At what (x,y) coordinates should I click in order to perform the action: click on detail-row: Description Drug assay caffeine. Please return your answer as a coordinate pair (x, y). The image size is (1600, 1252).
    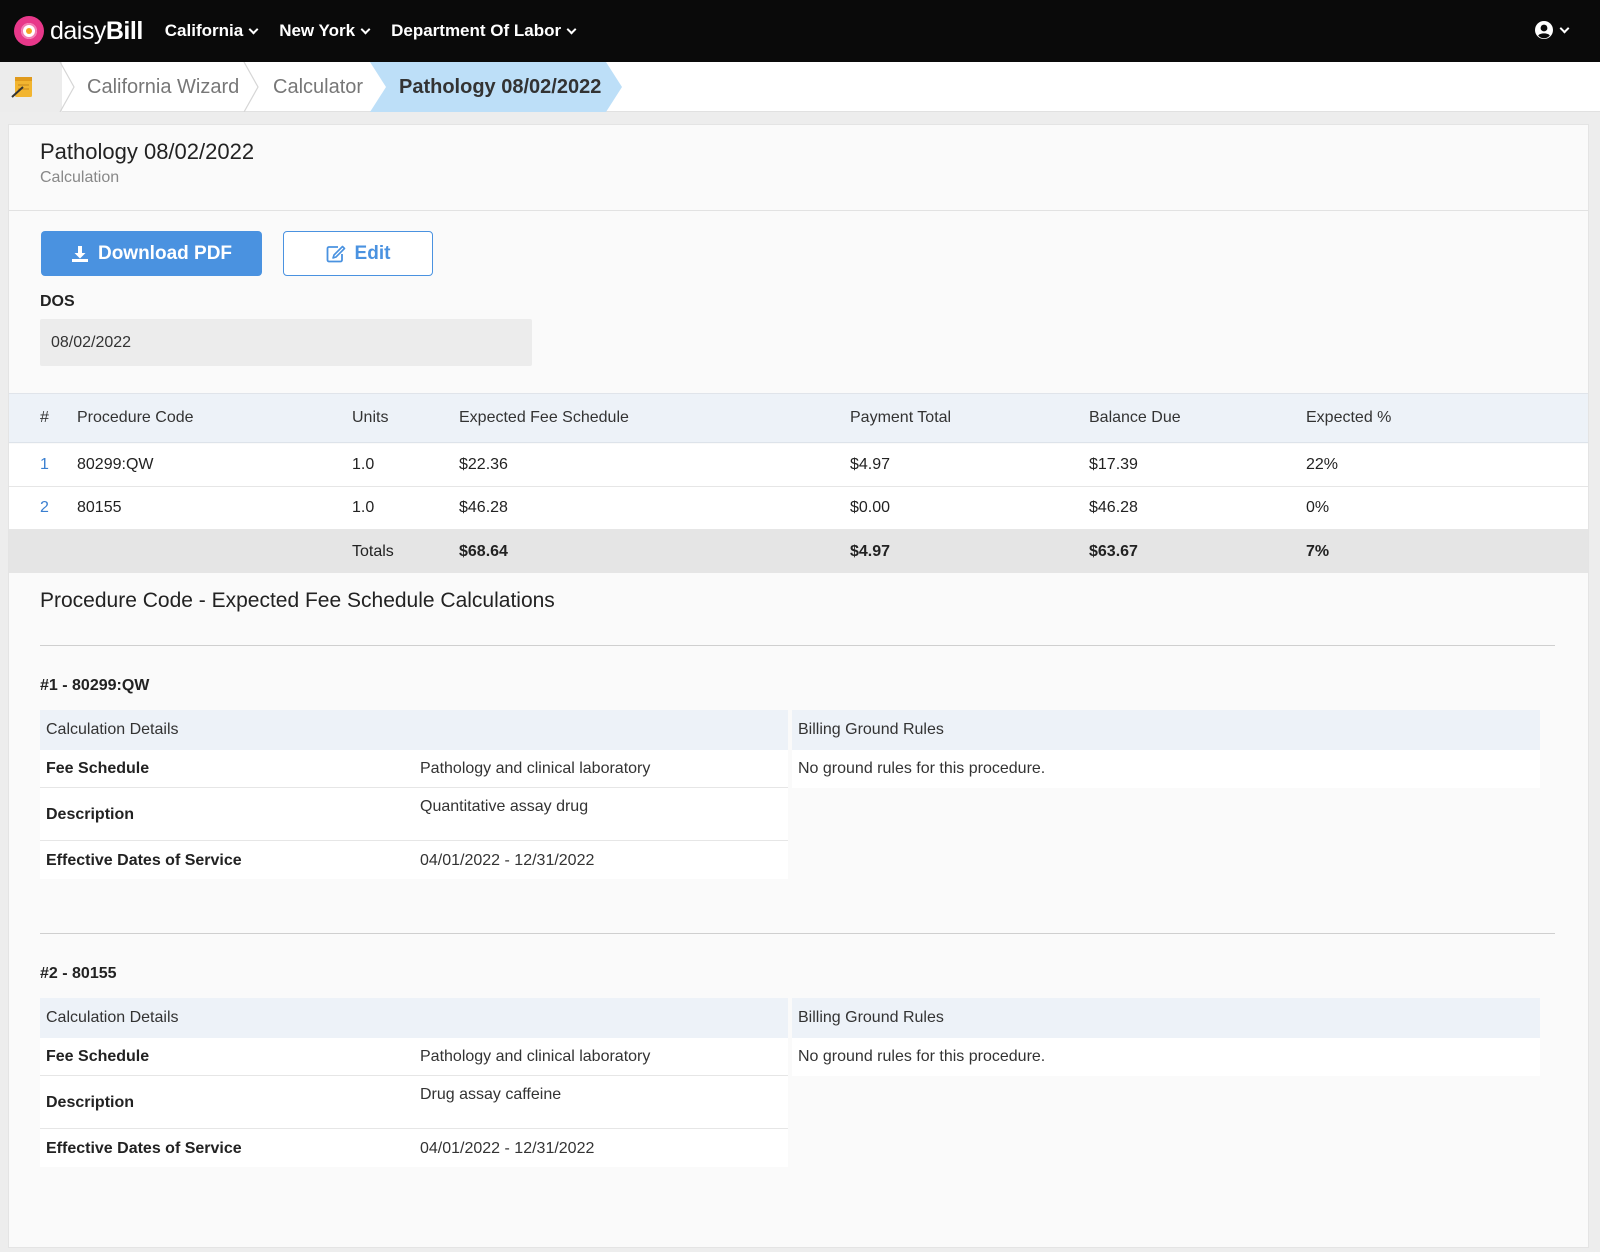
    Looking at the image, I should click on (414, 1102).